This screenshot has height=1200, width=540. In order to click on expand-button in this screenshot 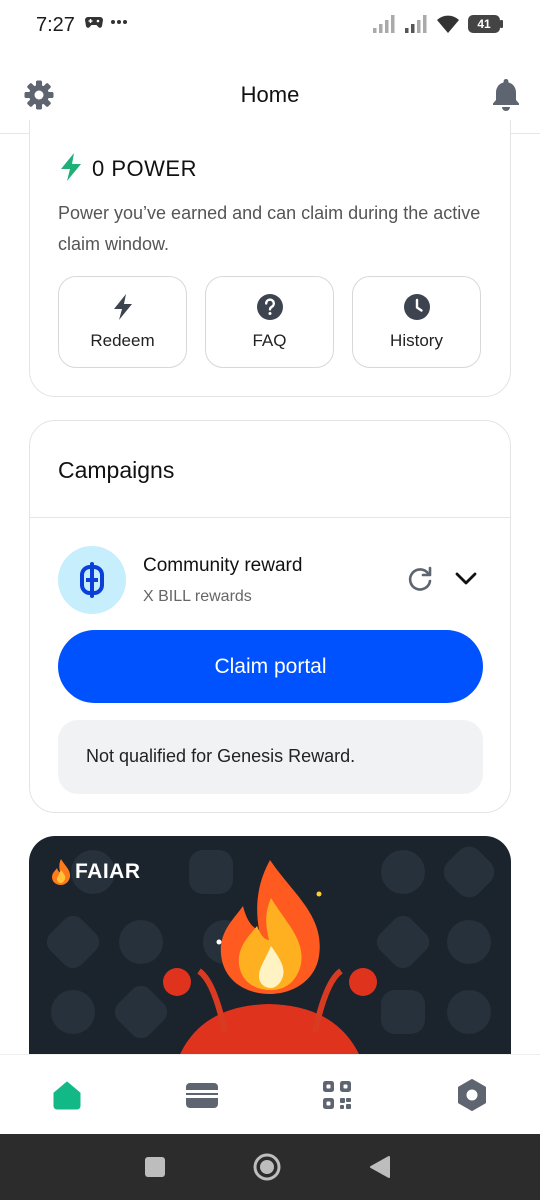, I will do `click(466, 579)`.